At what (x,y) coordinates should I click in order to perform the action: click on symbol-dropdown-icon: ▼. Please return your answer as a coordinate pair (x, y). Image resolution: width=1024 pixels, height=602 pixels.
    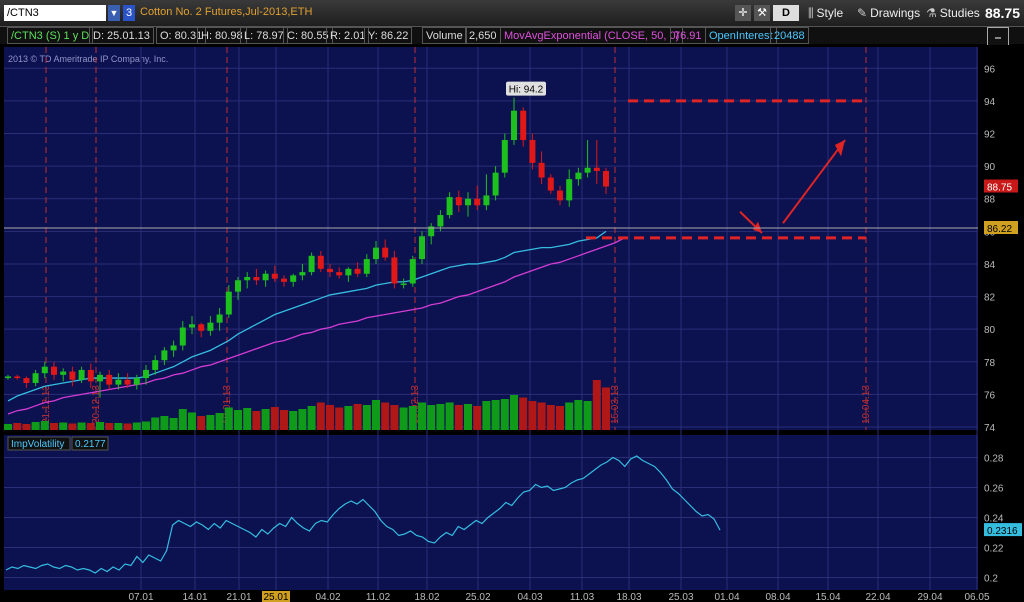
    Looking at the image, I should click on (114, 13).